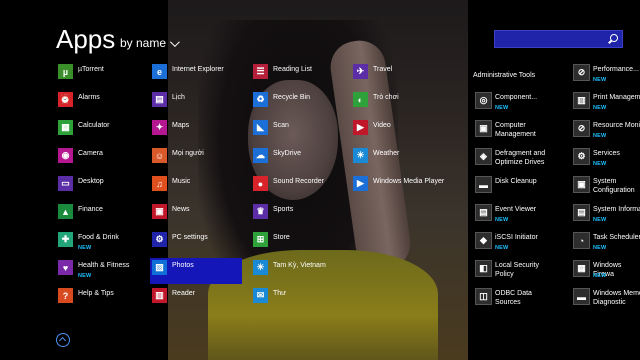 The image size is (640, 360). I want to click on app-tile: ♻ Recycle Bin, so click(297, 103).